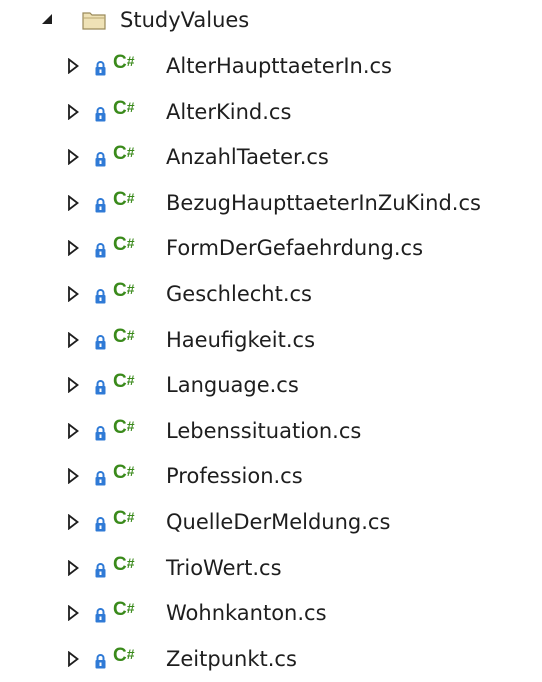  I want to click on file-label: AlterHaupttaeterIn.cs, so click(279, 66).